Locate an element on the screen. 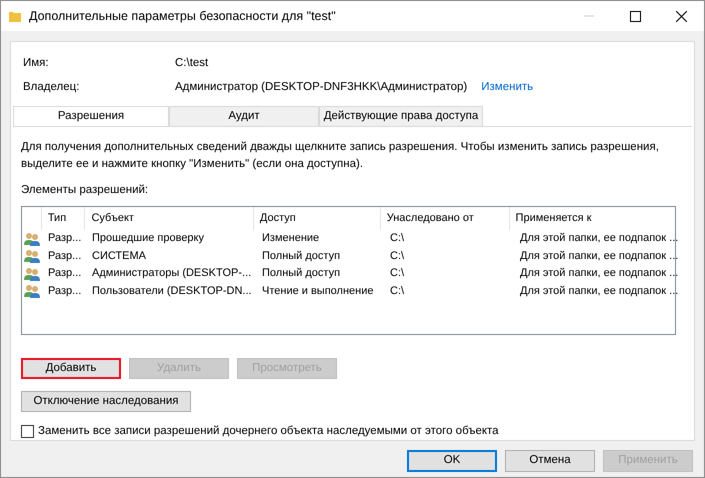 The image size is (705, 478). checkbox-label: Заменить все записи разрешений дочернего объекта наследуемыми от этого объекта is located at coordinates (268, 431).